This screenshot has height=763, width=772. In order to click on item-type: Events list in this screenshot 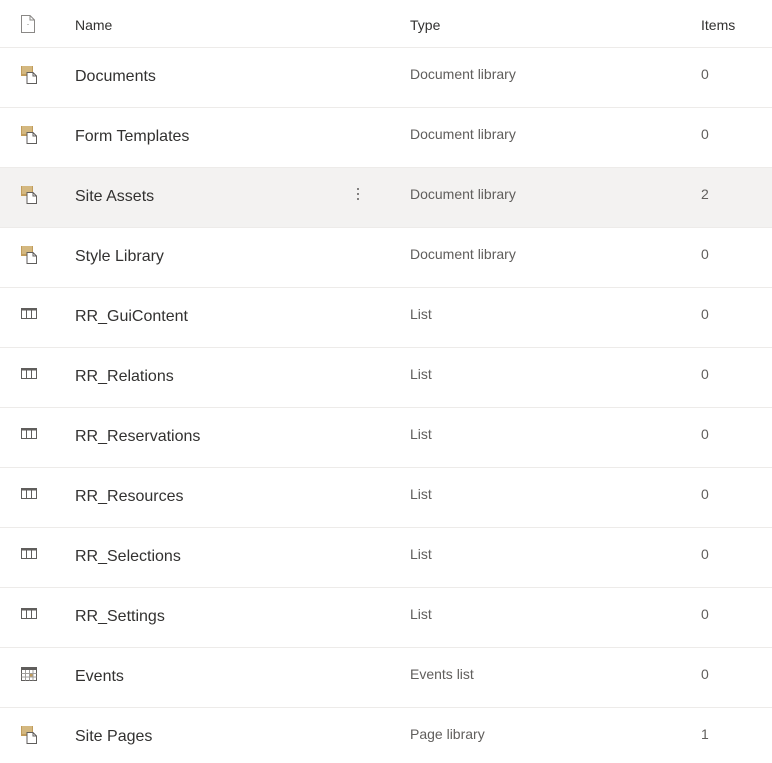, I will do `click(442, 674)`.